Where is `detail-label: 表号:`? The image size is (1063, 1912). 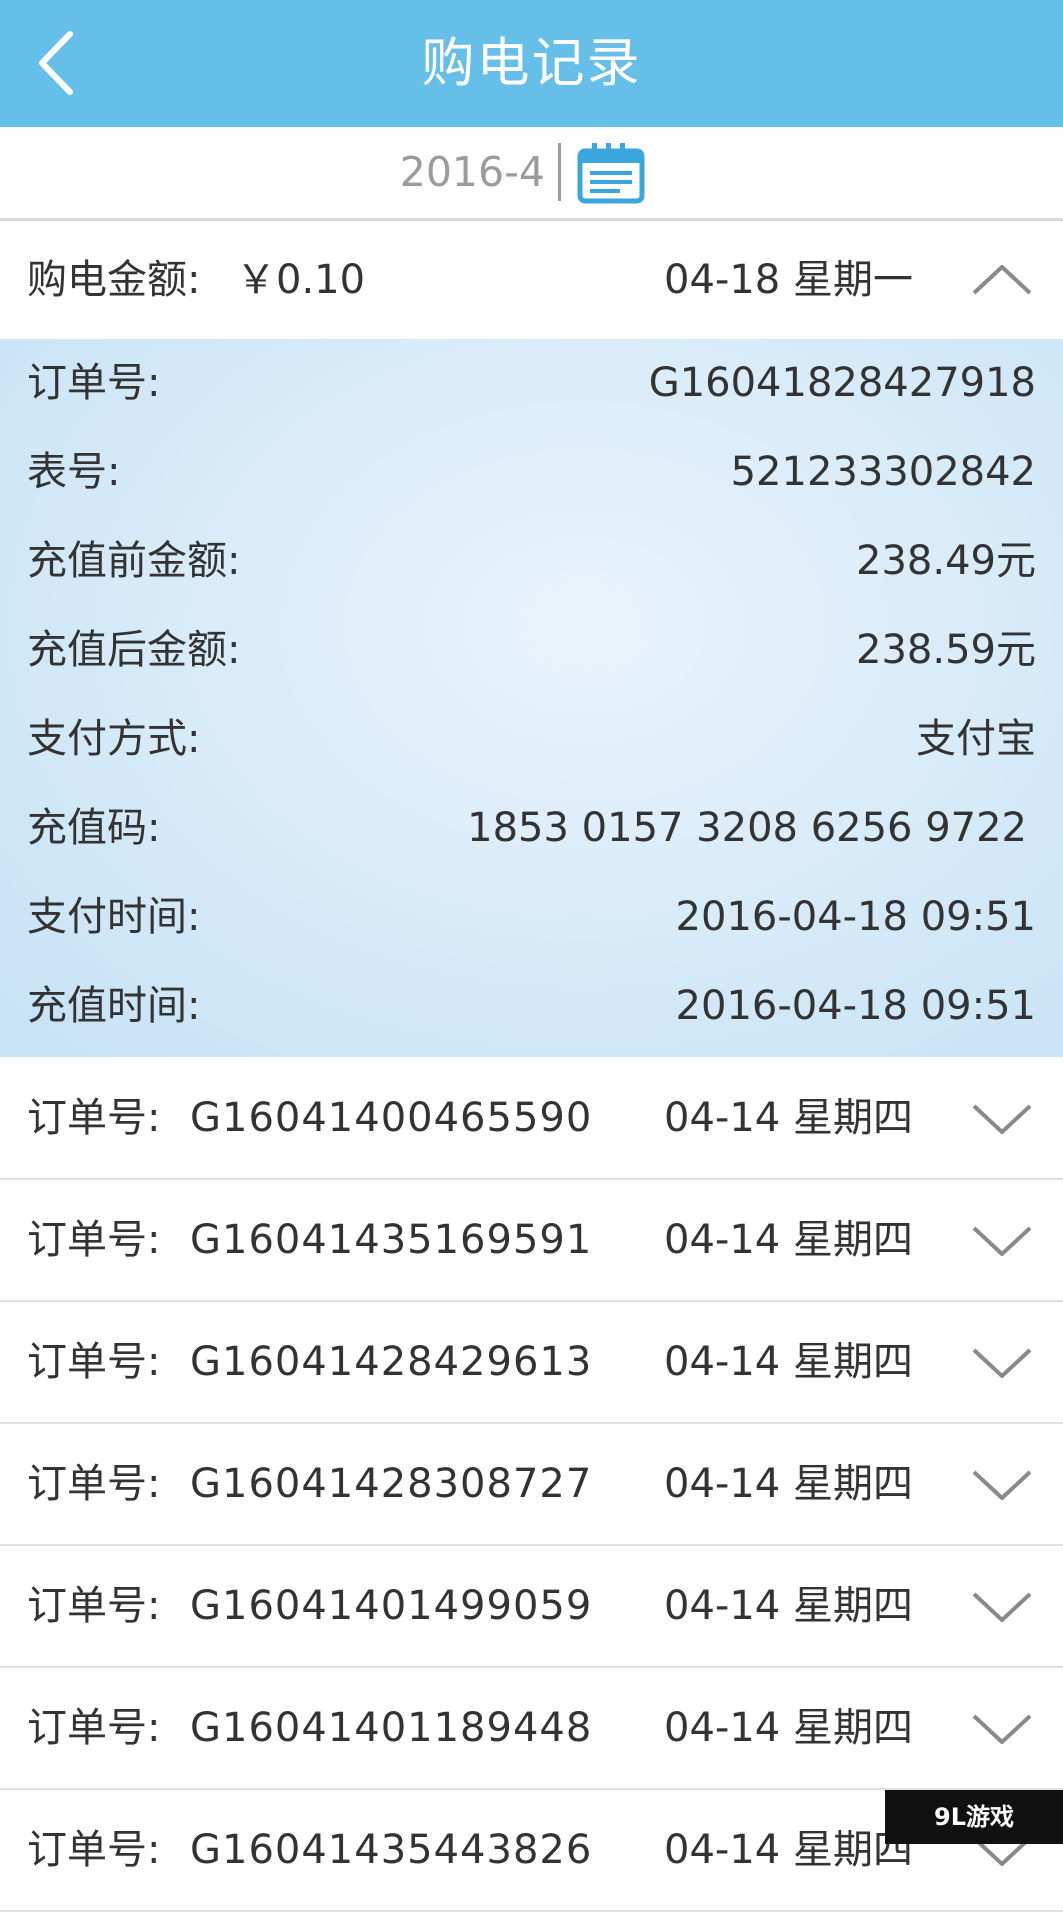 detail-label: 表号: is located at coordinates (74, 472).